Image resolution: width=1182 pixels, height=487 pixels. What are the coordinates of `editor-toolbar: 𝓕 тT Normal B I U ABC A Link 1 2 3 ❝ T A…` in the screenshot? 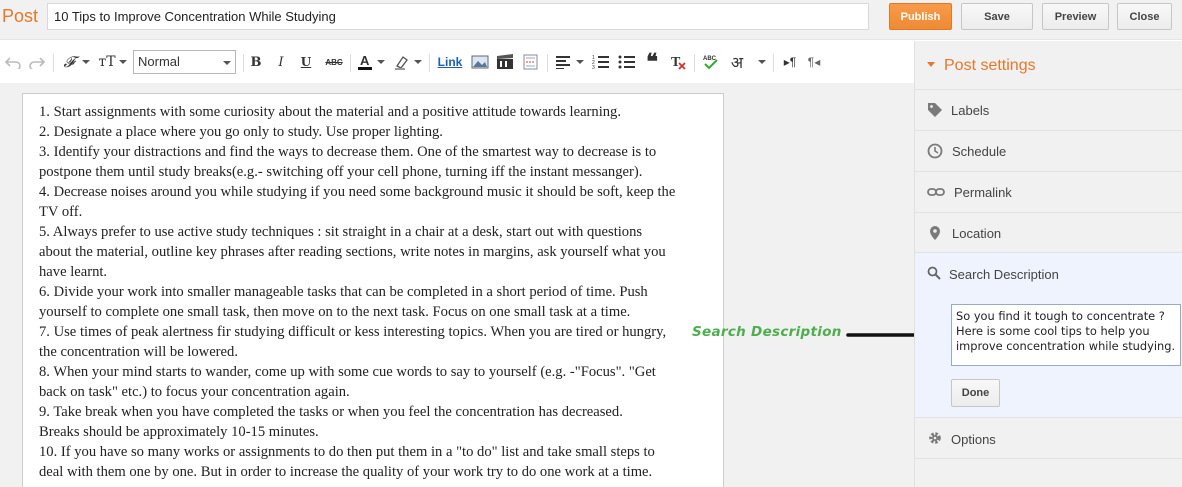 It's located at (457, 62).